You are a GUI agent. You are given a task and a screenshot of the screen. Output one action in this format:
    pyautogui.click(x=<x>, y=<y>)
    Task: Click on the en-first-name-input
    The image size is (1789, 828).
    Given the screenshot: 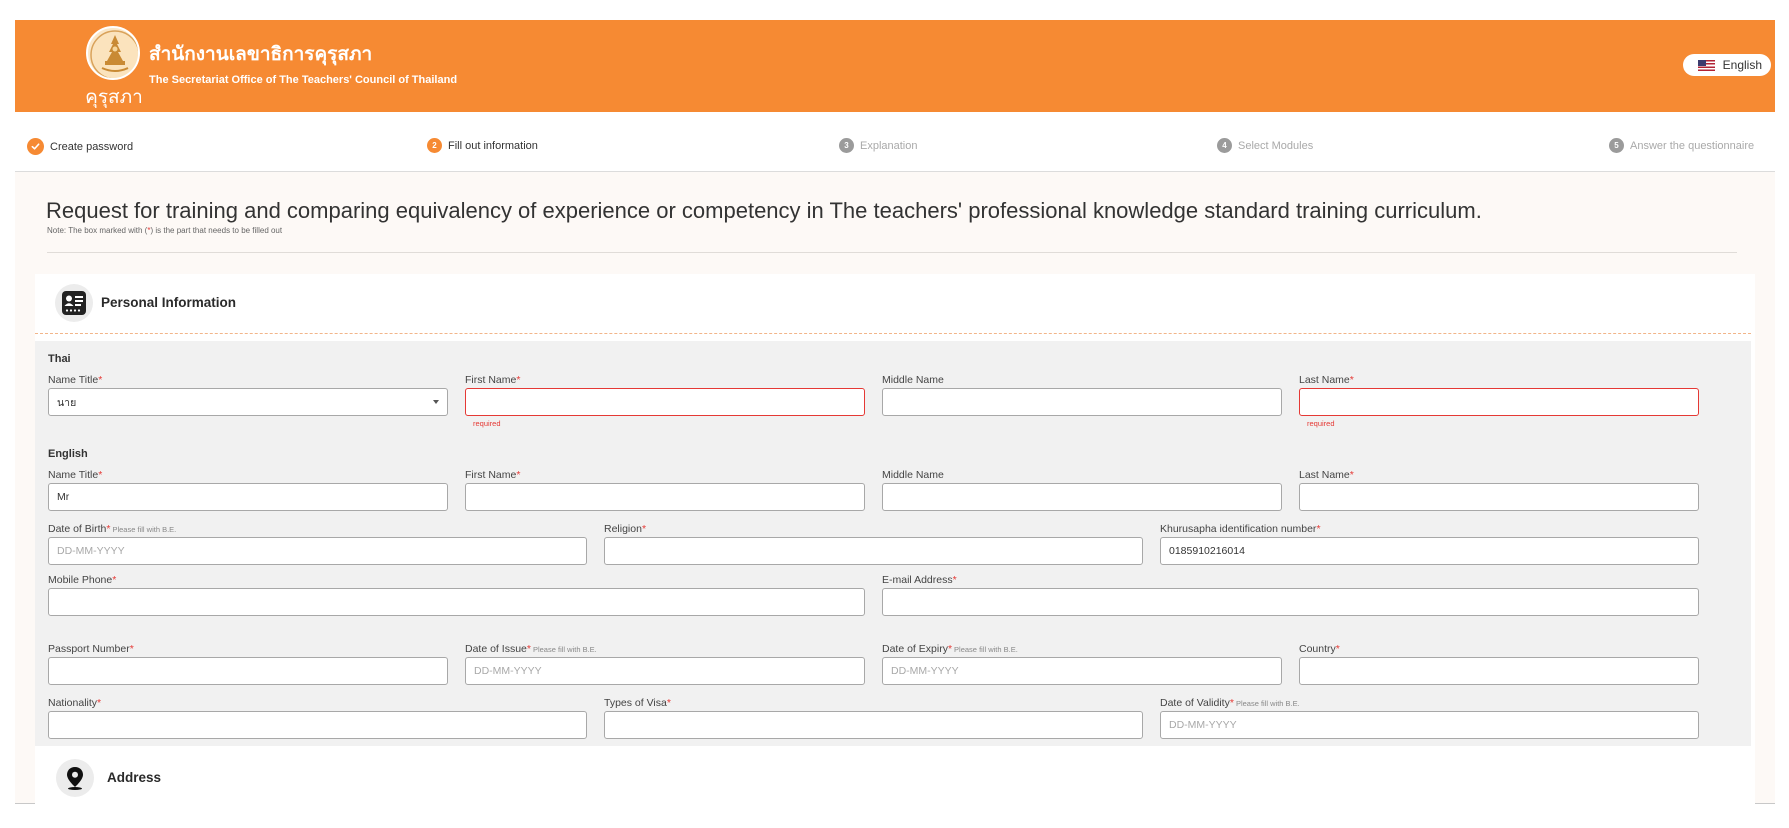 What is the action you would take?
    pyautogui.click(x=665, y=497)
    